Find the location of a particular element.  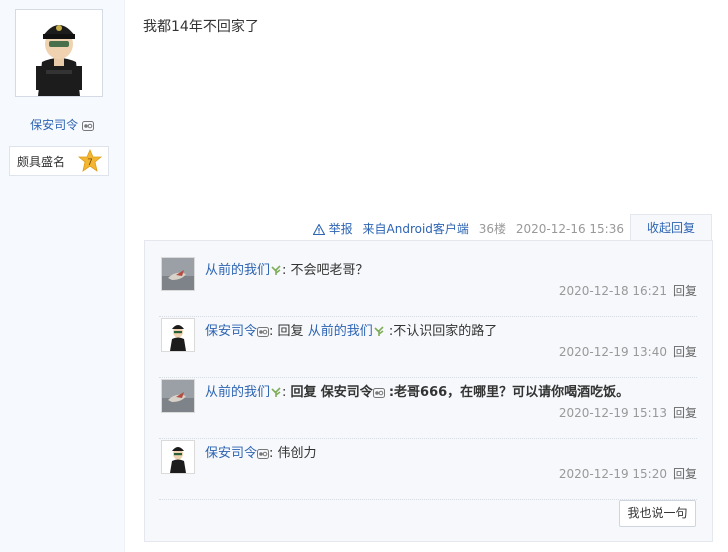

collapse-replies-button: 收起回复 is located at coordinates (671, 228).